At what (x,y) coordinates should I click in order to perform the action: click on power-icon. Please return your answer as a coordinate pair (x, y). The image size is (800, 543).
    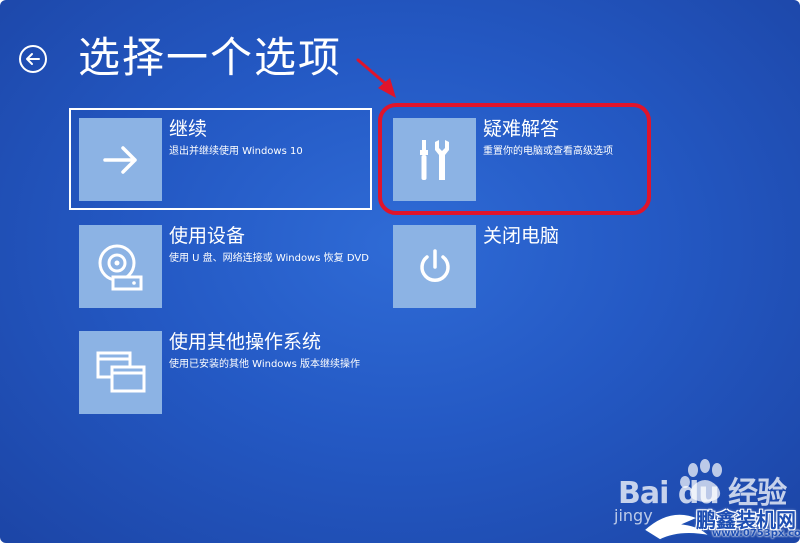
    Looking at the image, I should click on (434, 265).